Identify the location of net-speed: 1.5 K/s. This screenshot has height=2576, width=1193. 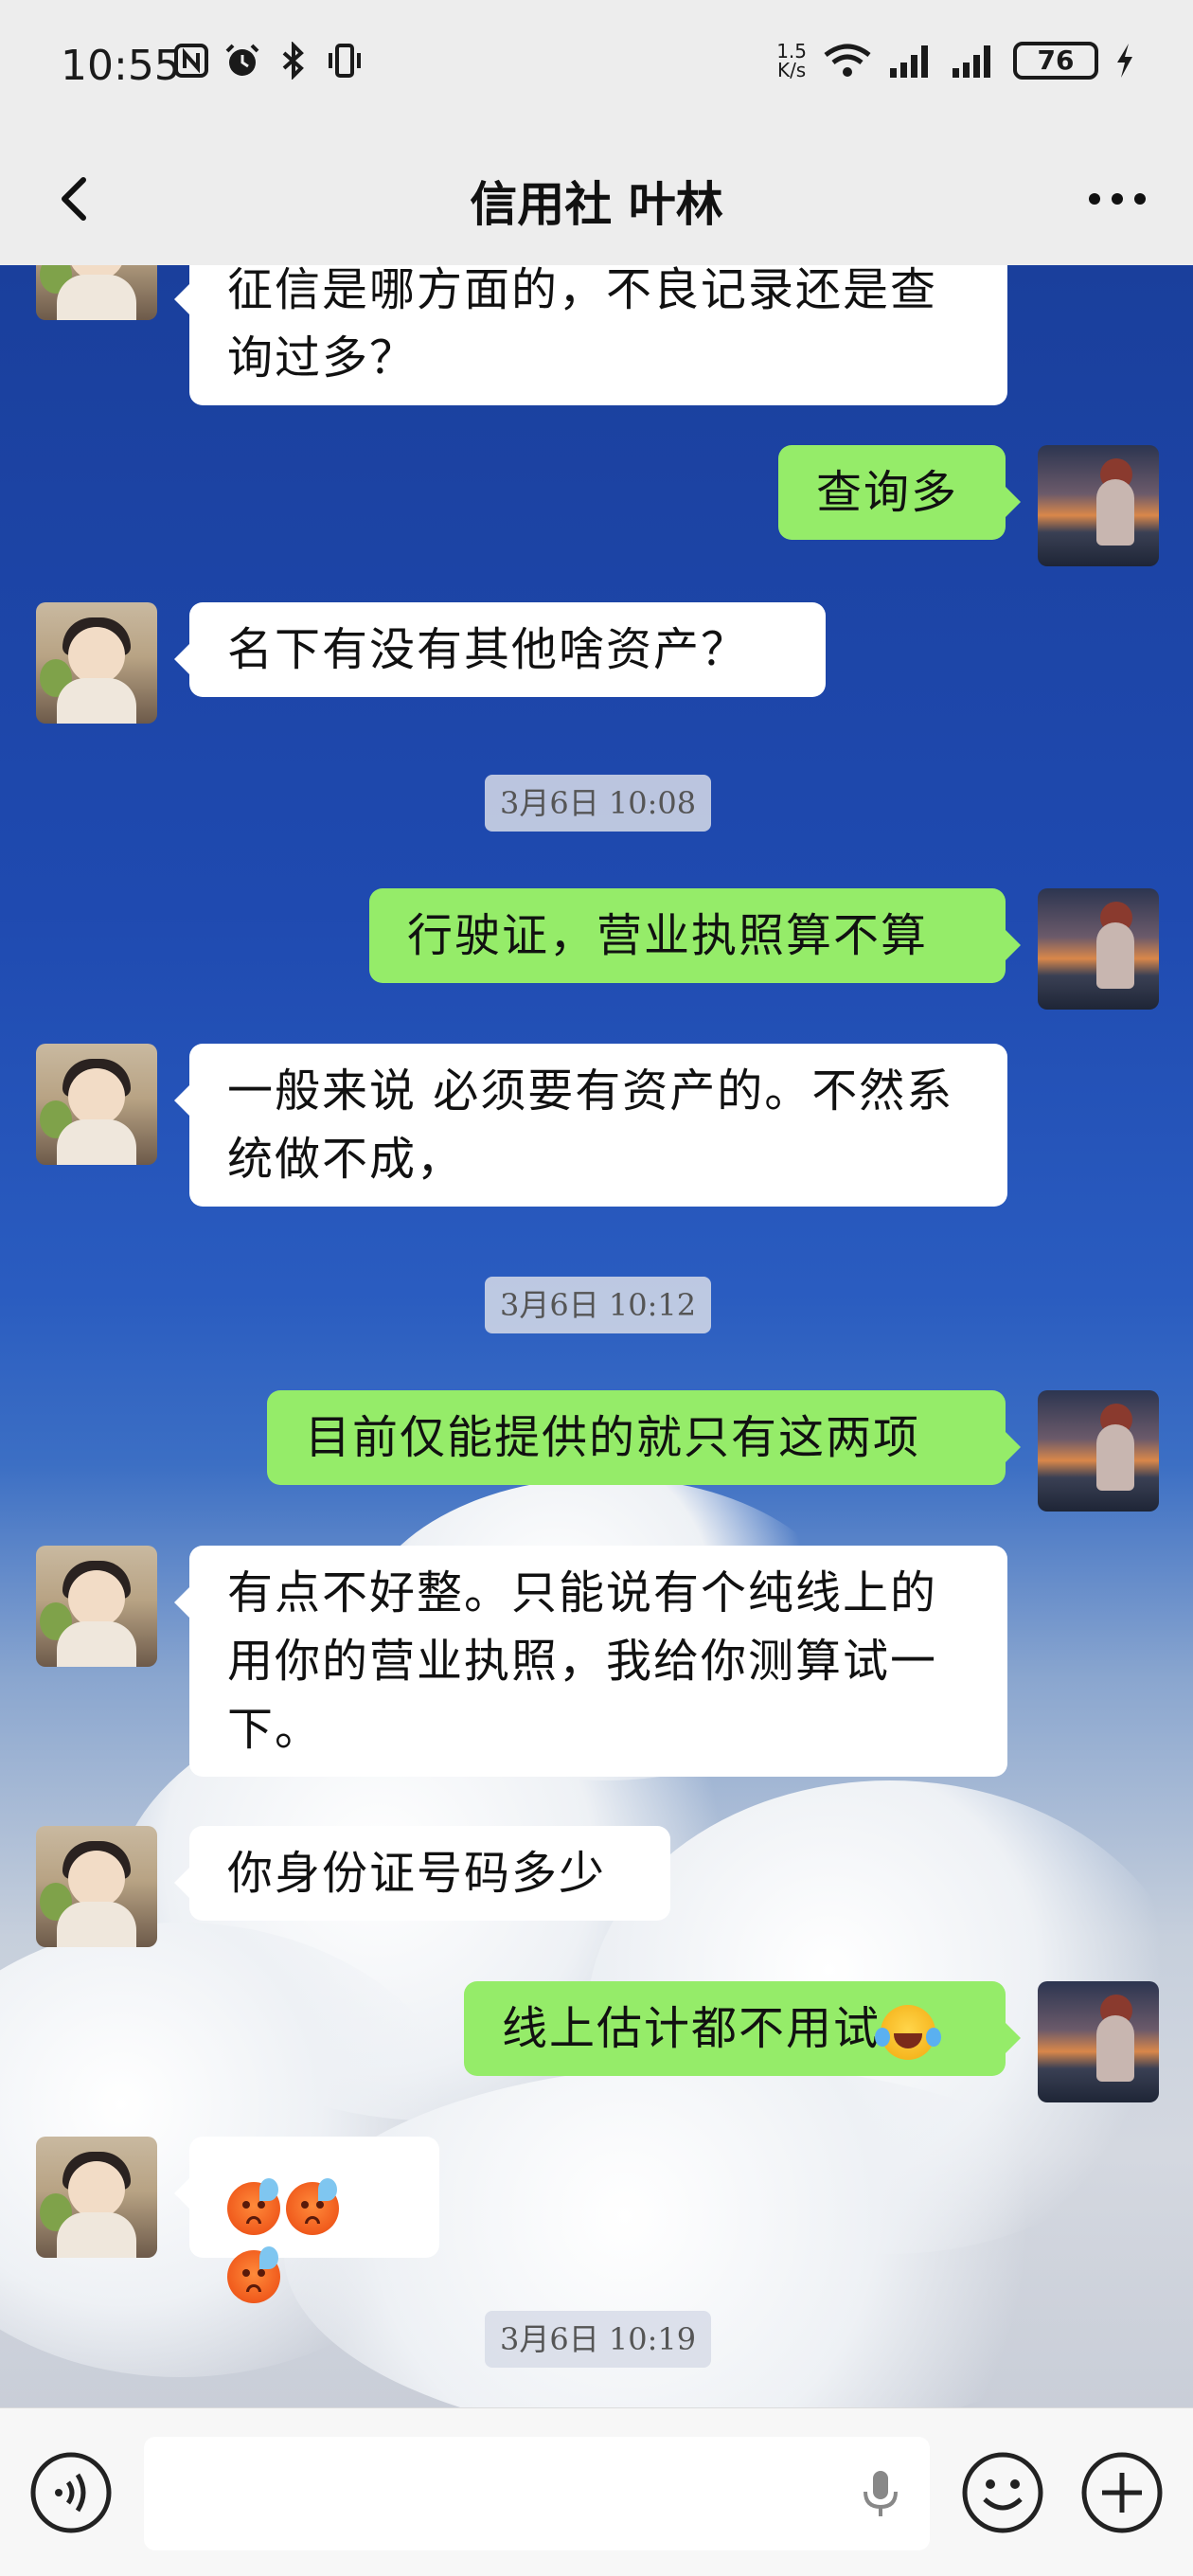
(791, 61).